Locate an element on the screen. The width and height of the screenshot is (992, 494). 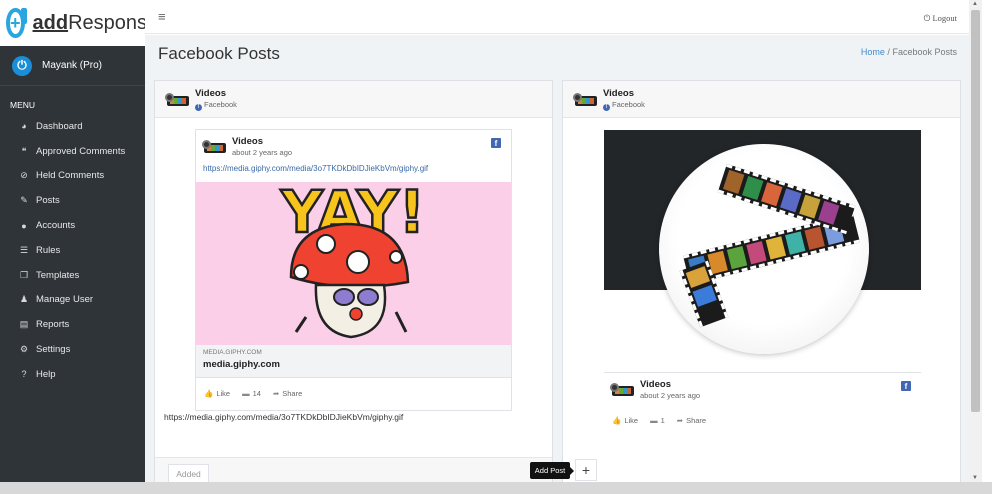
user-panel: ⏻ Mayank (Pro) is located at coordinates (72, 66).